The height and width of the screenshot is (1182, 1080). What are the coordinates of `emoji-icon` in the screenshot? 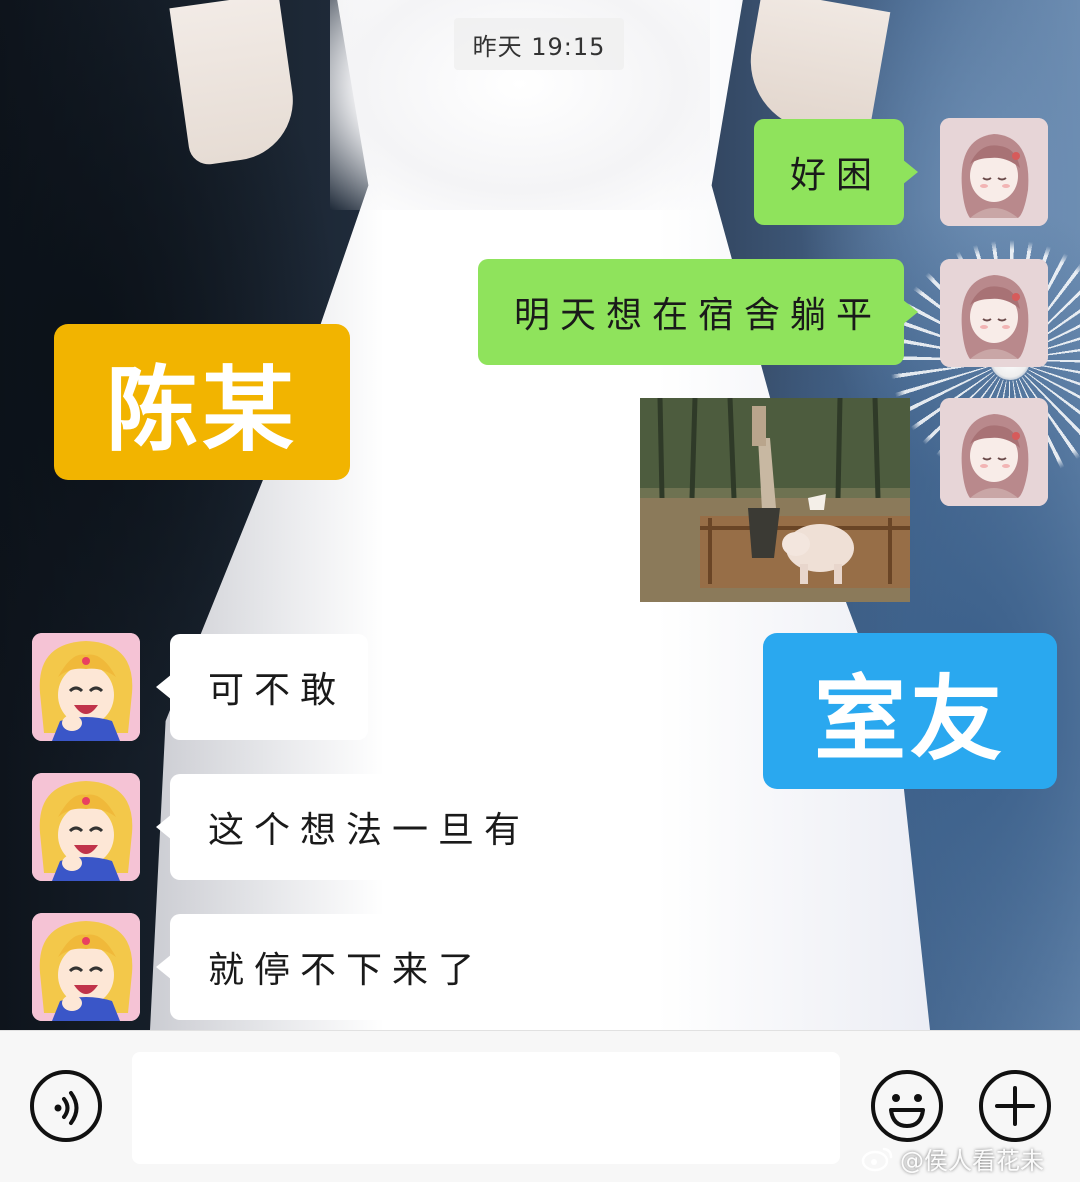 It's located at (907, 1106).